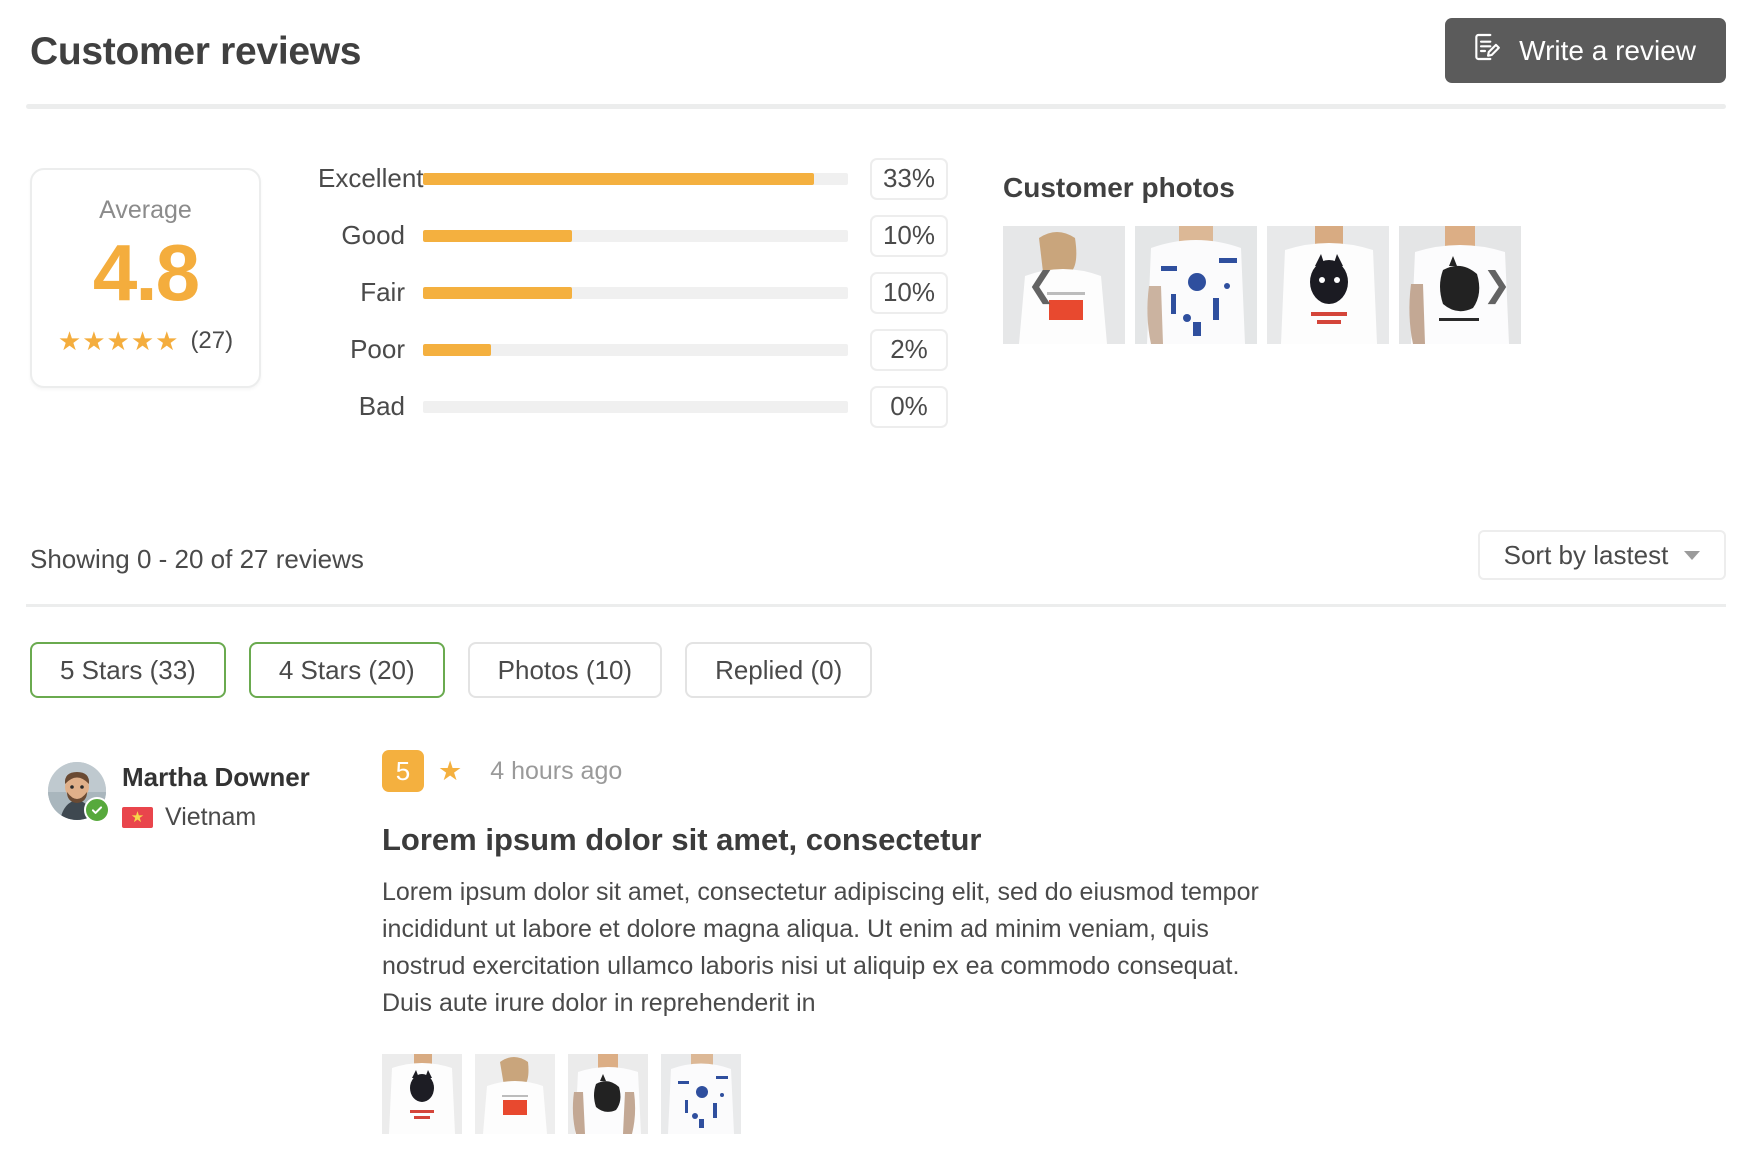 This screenshot has height=1170, width=1752. Describe the element at coordinates (403, 771) in the screenshot. I see `rating-badge: 5` at that location.